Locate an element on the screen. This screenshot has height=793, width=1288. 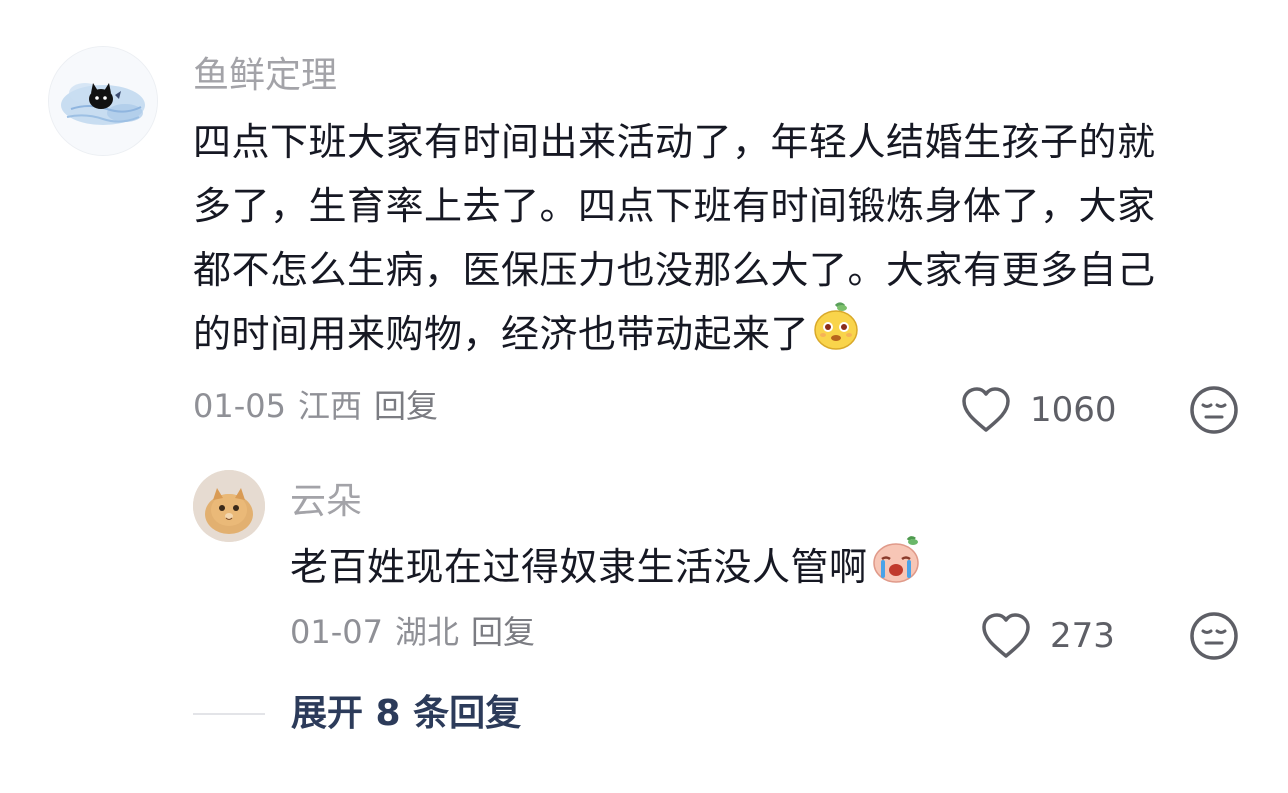
reply-meta: 01-07 湖北 回复 is located at coordinates (418, 632).